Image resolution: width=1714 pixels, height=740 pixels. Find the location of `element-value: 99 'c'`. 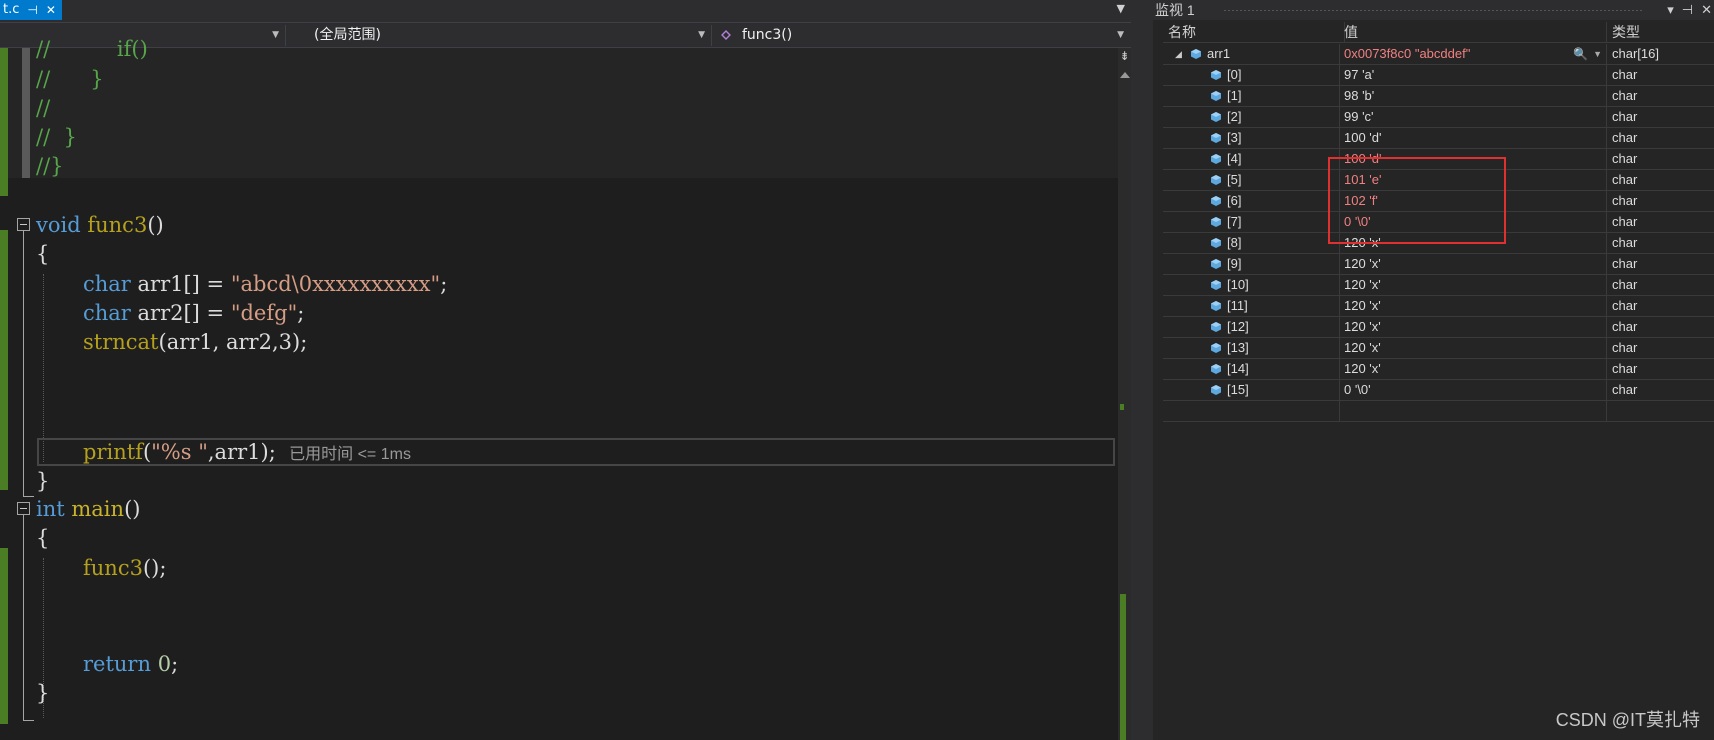

element-value: 99 'c' is located at coordinates (1359, 116).